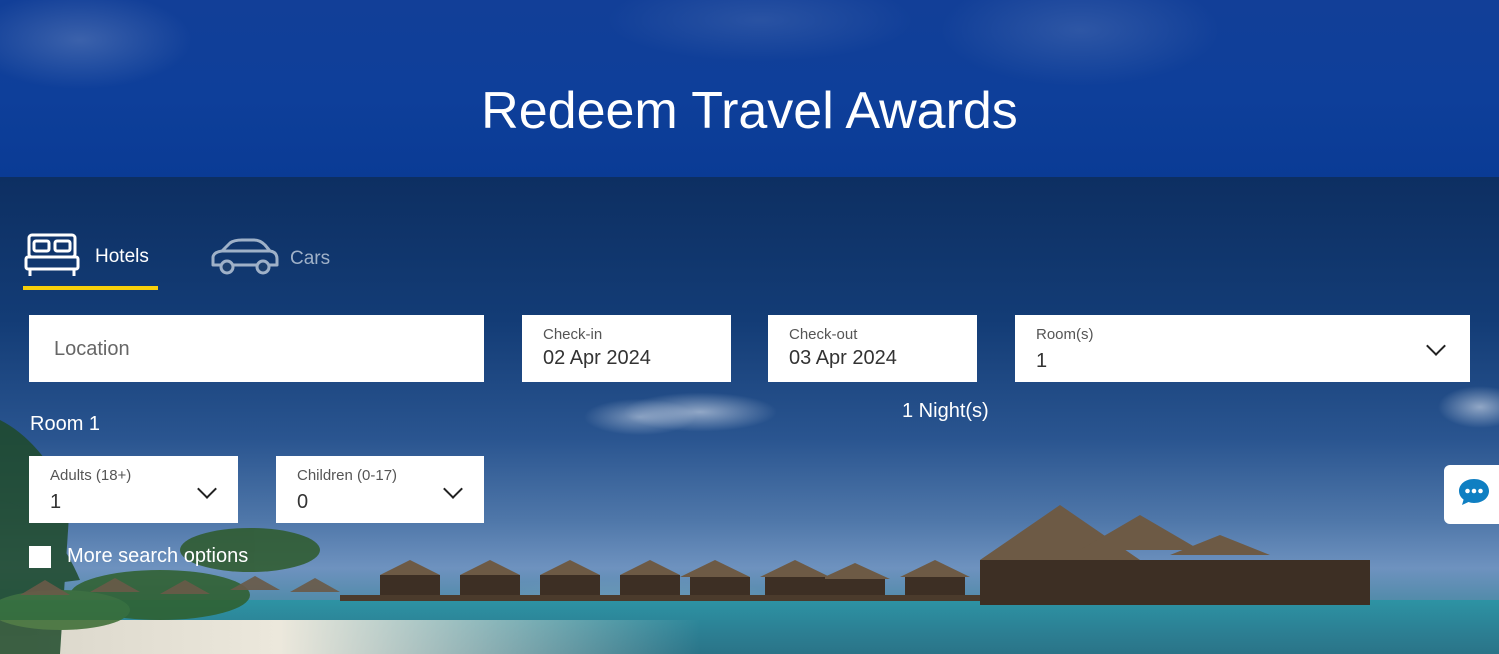 This screenshot has height=654, width=1499. What do you see at coordinates (91, 475) in the screenshot?
I see `adults-label: Adults (18+)` at bounding box center [91, 475].